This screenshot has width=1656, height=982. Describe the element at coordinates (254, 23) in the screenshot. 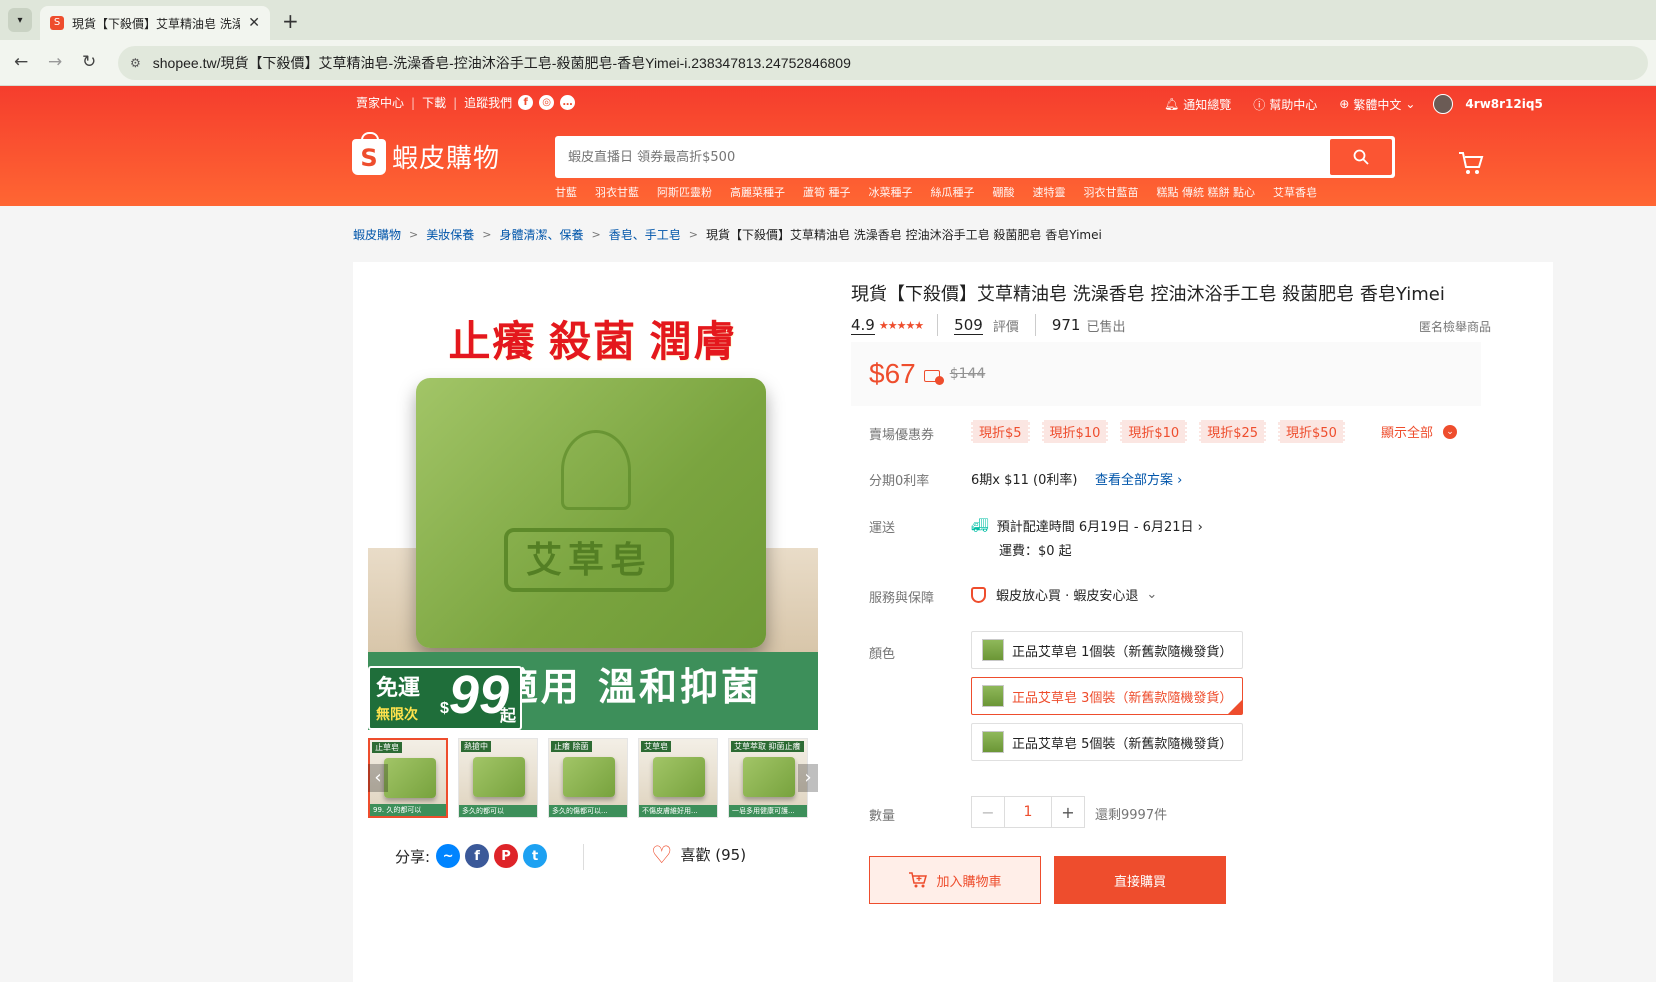

I see `tab-close-icon: ✕` at that location.